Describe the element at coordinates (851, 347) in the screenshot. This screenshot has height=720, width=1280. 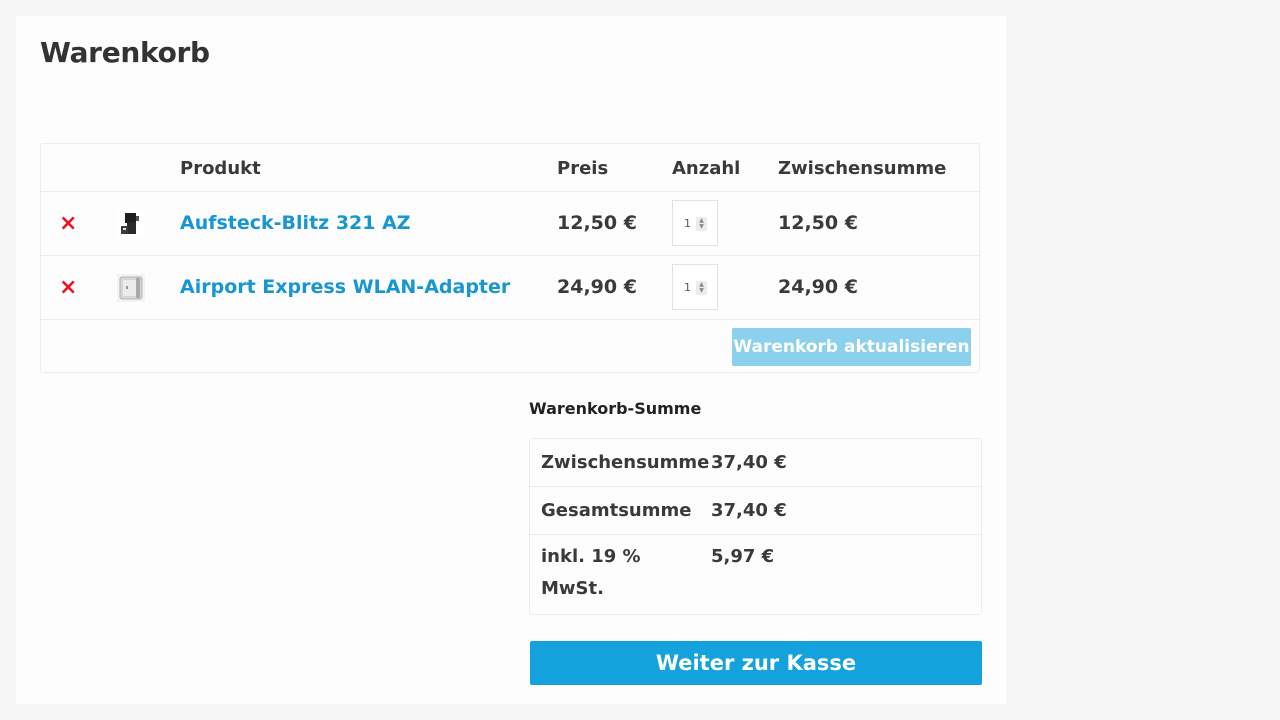
I see `update-cart-button: Warenkorb aktualisieren` at that location.